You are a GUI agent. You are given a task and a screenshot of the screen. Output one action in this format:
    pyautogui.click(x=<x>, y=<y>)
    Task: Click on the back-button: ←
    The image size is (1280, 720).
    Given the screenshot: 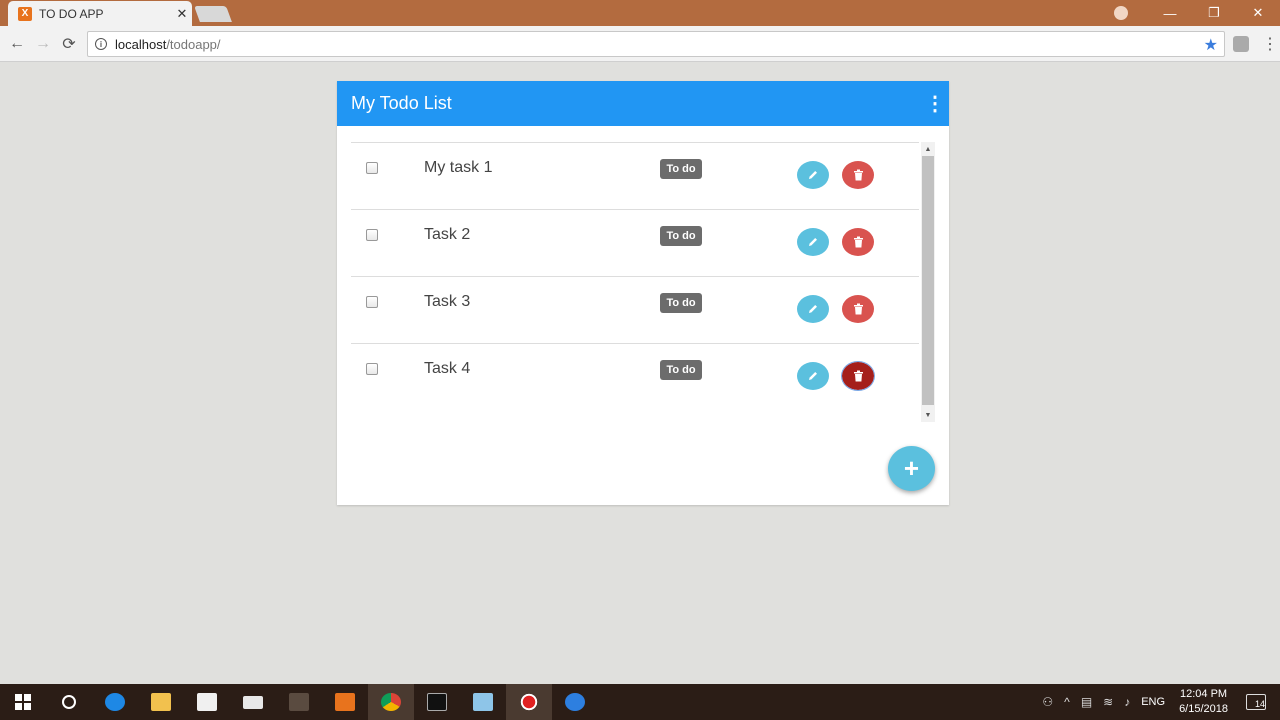 What is the action you would take?
    pyautogui.click(x=17, y=44)
    